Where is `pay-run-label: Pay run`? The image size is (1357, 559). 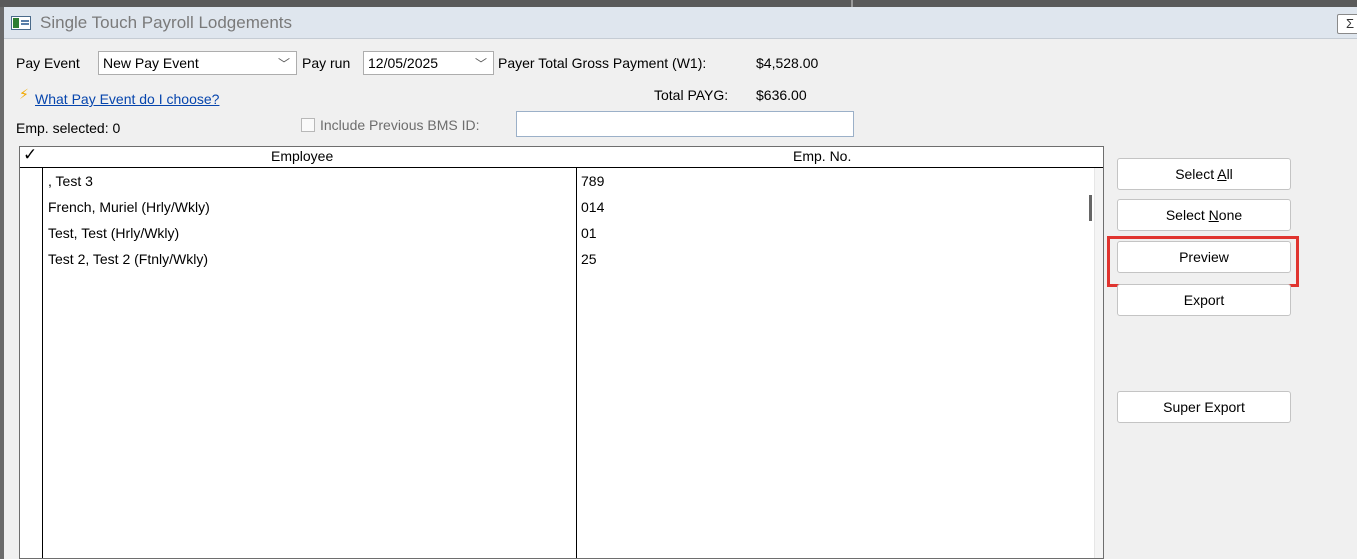 pay-run-label: Pay run is located at coordinates (326, 63).